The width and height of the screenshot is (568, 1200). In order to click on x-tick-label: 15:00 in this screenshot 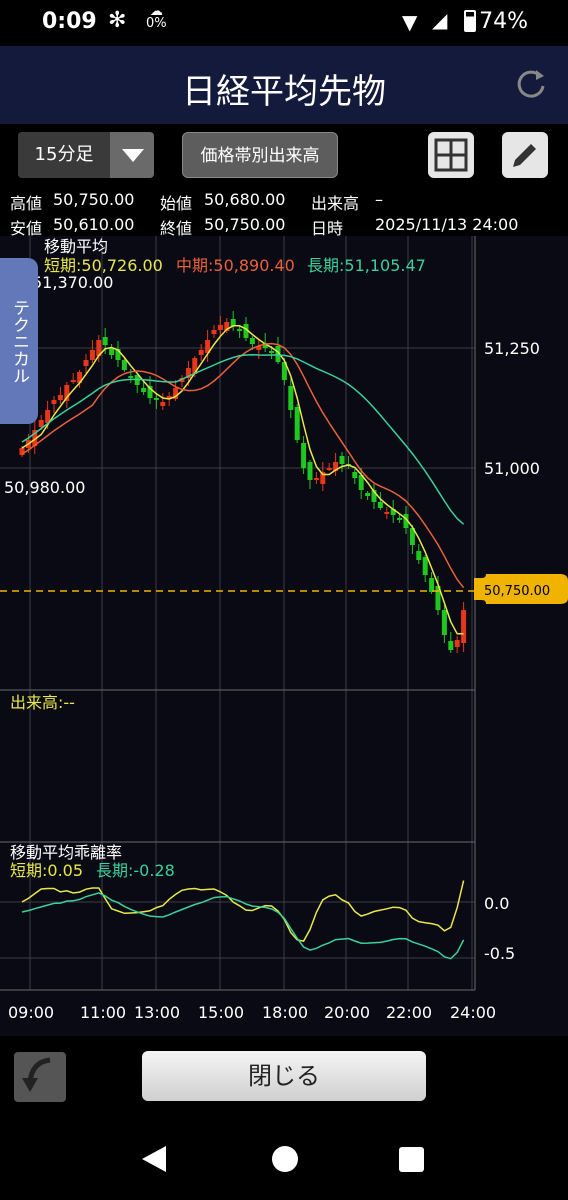, I will do `click(221, 1012)`.